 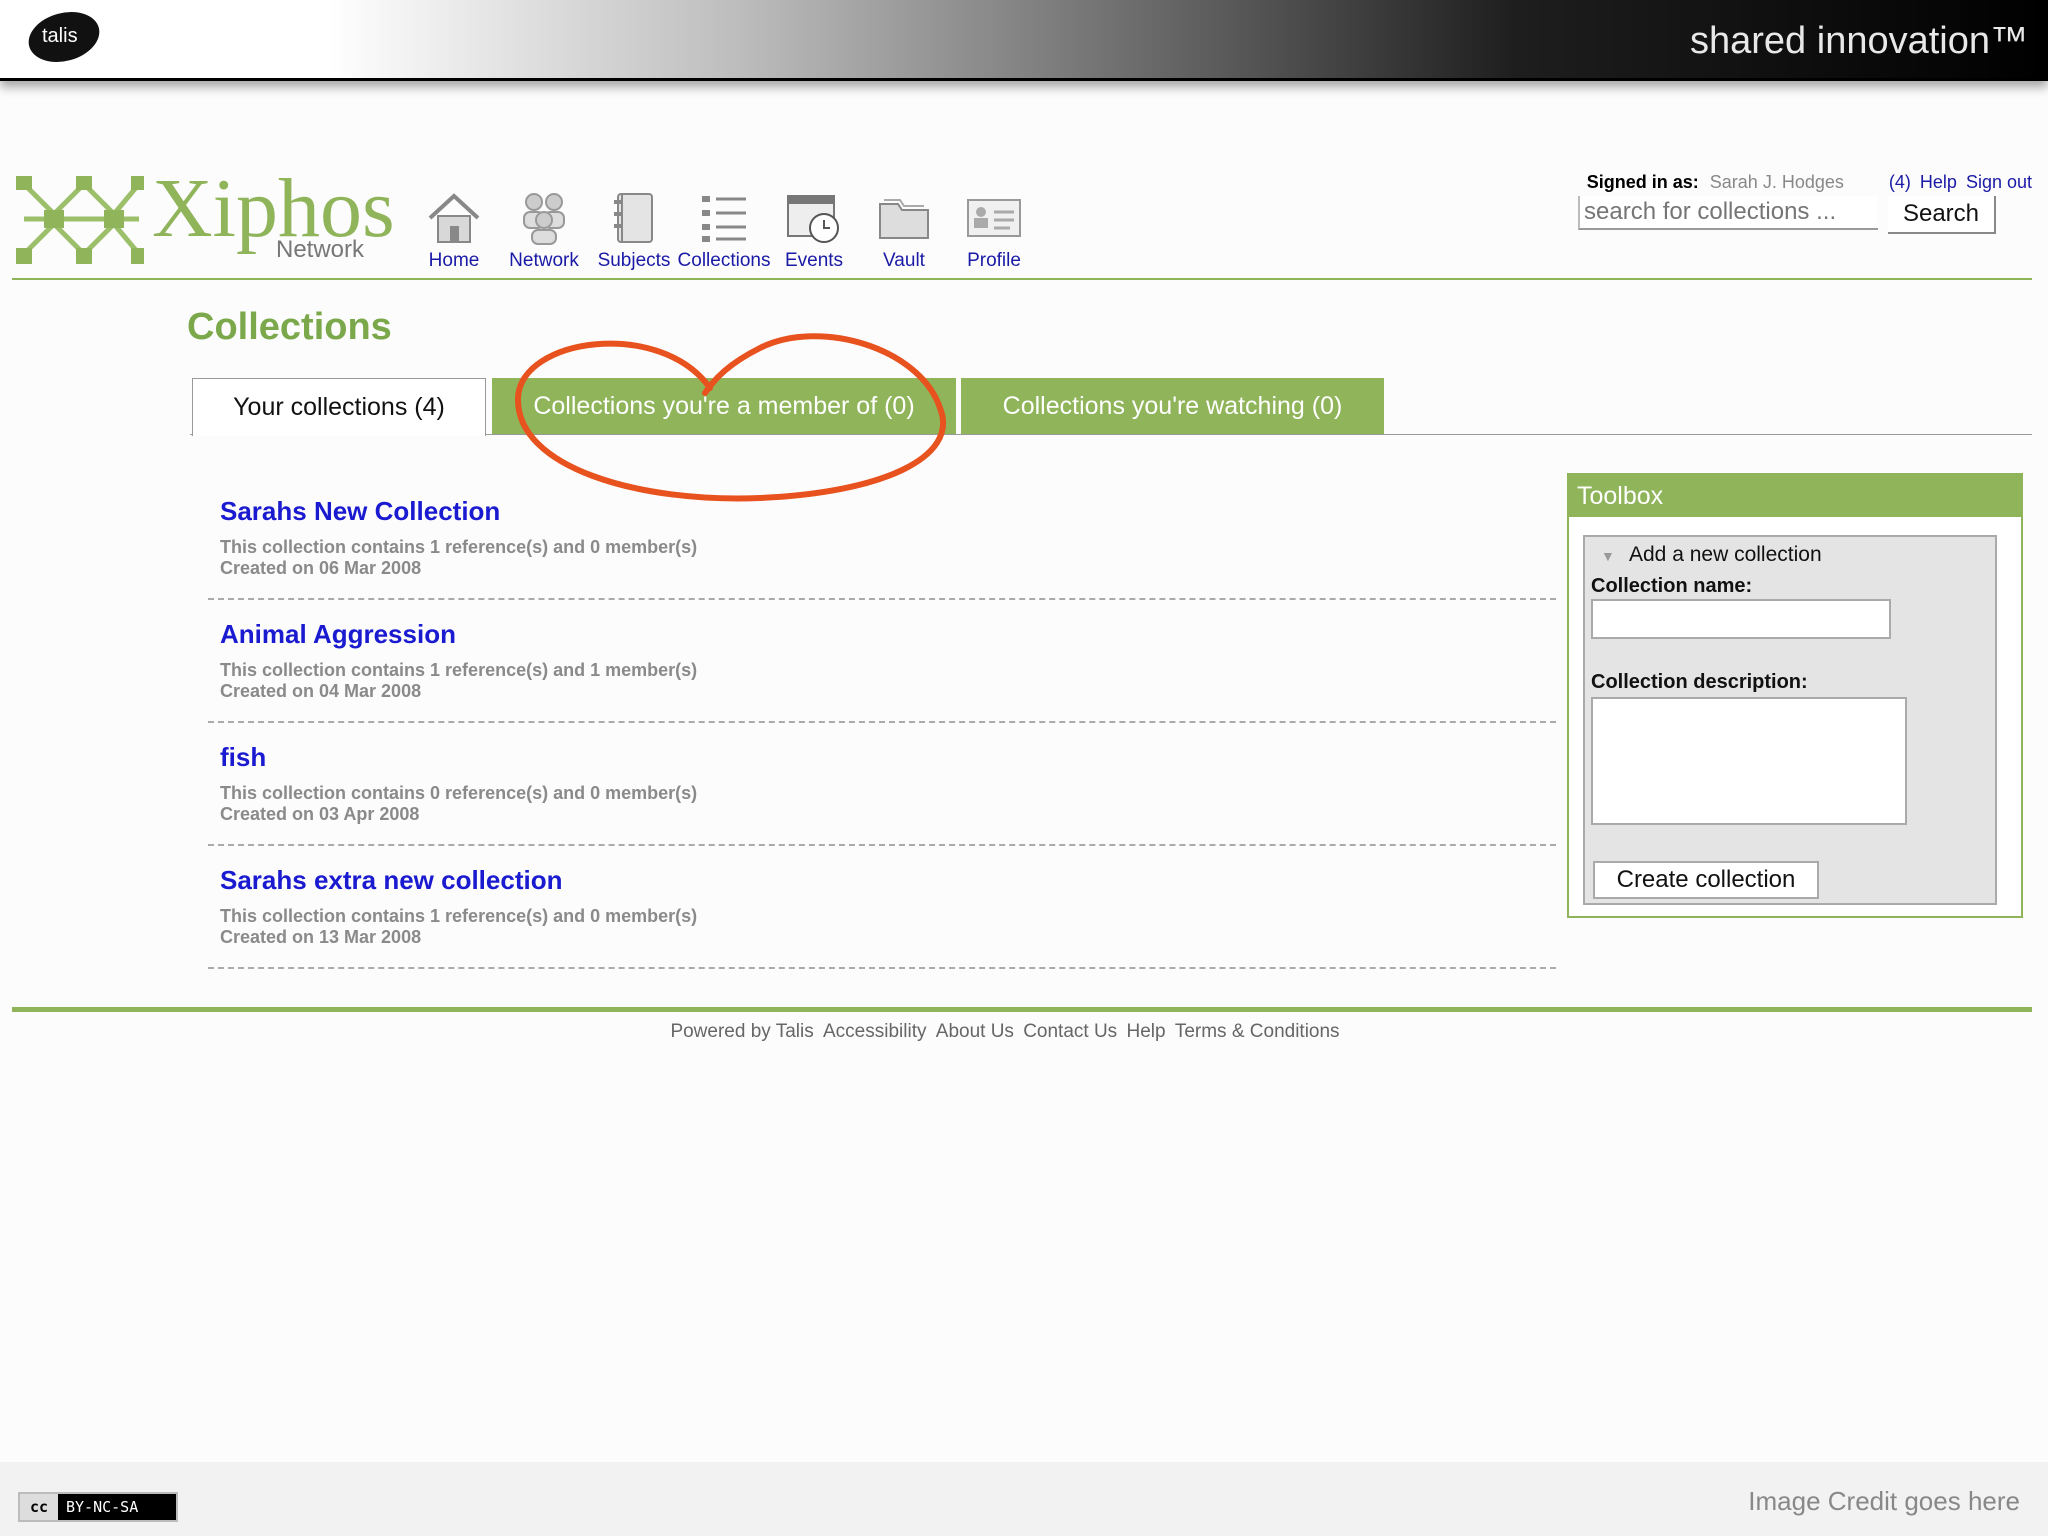 What do you see at coordinates (102, 1507) in the screenshot?
I see `license-text: BY-NC-SA` at bounding box center [102, 1507].